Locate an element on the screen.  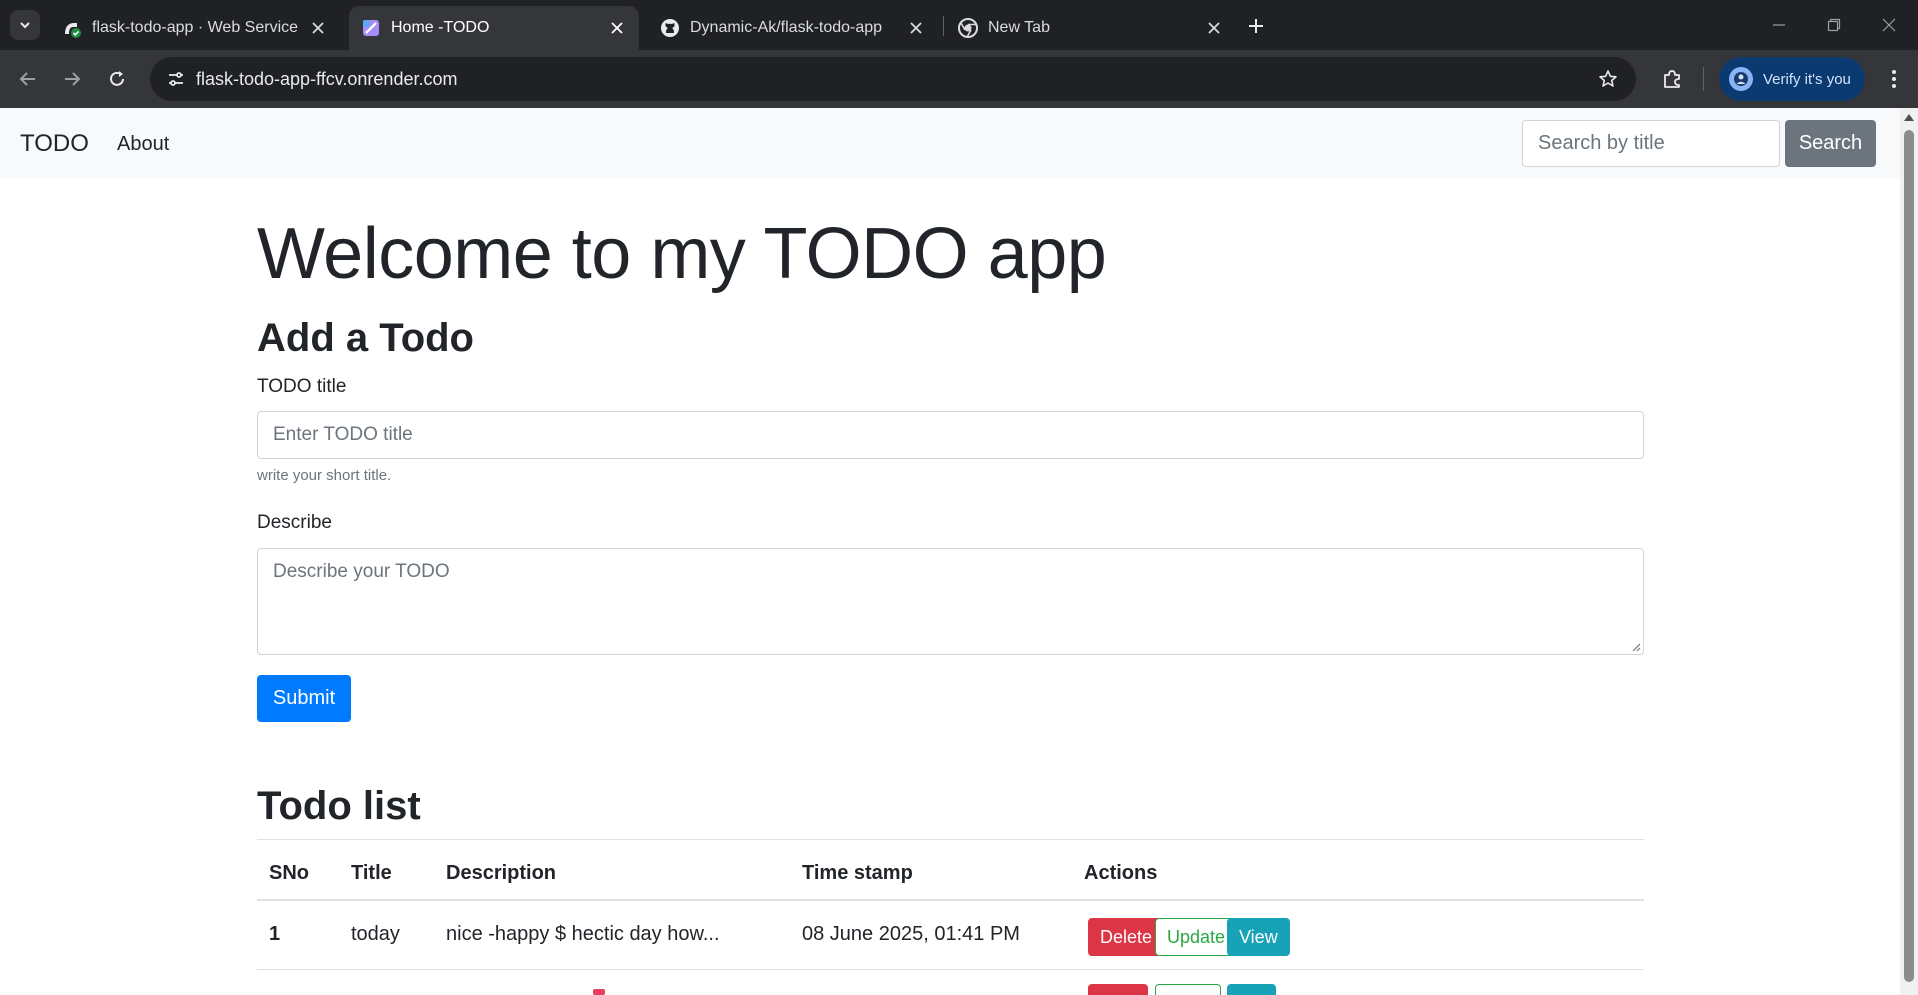
arrow-right-icon is located at coordinates (73, 79).